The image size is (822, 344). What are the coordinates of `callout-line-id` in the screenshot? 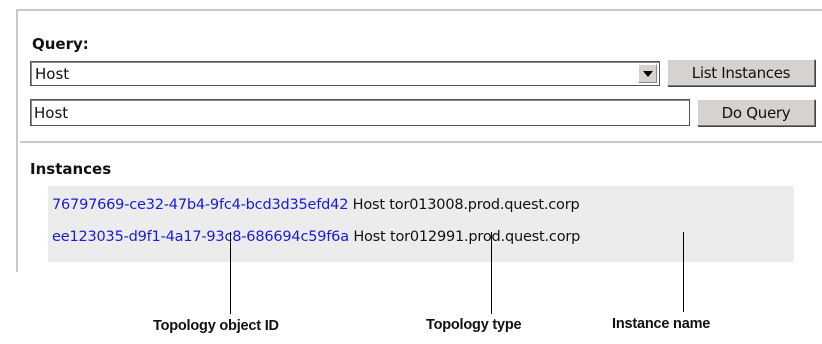 It's located at (230, 273).